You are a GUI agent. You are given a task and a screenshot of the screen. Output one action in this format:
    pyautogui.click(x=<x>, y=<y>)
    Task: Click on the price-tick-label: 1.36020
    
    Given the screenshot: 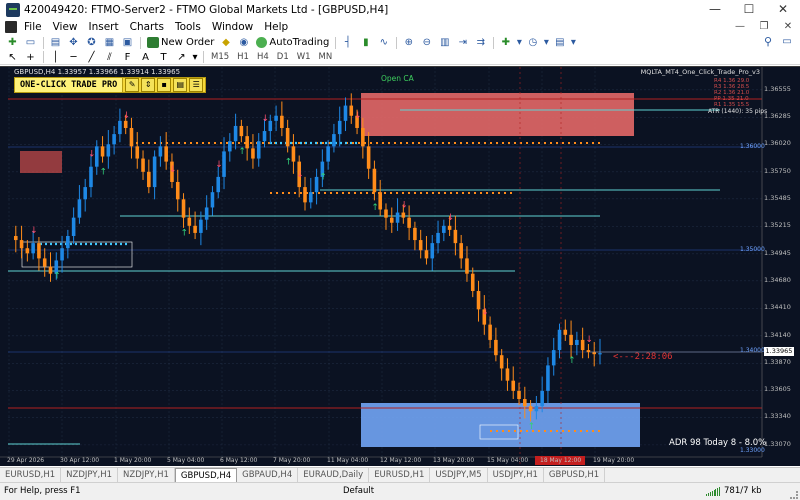 What is the action you would take?
    pyautogui.click(x=777, y=143)
    